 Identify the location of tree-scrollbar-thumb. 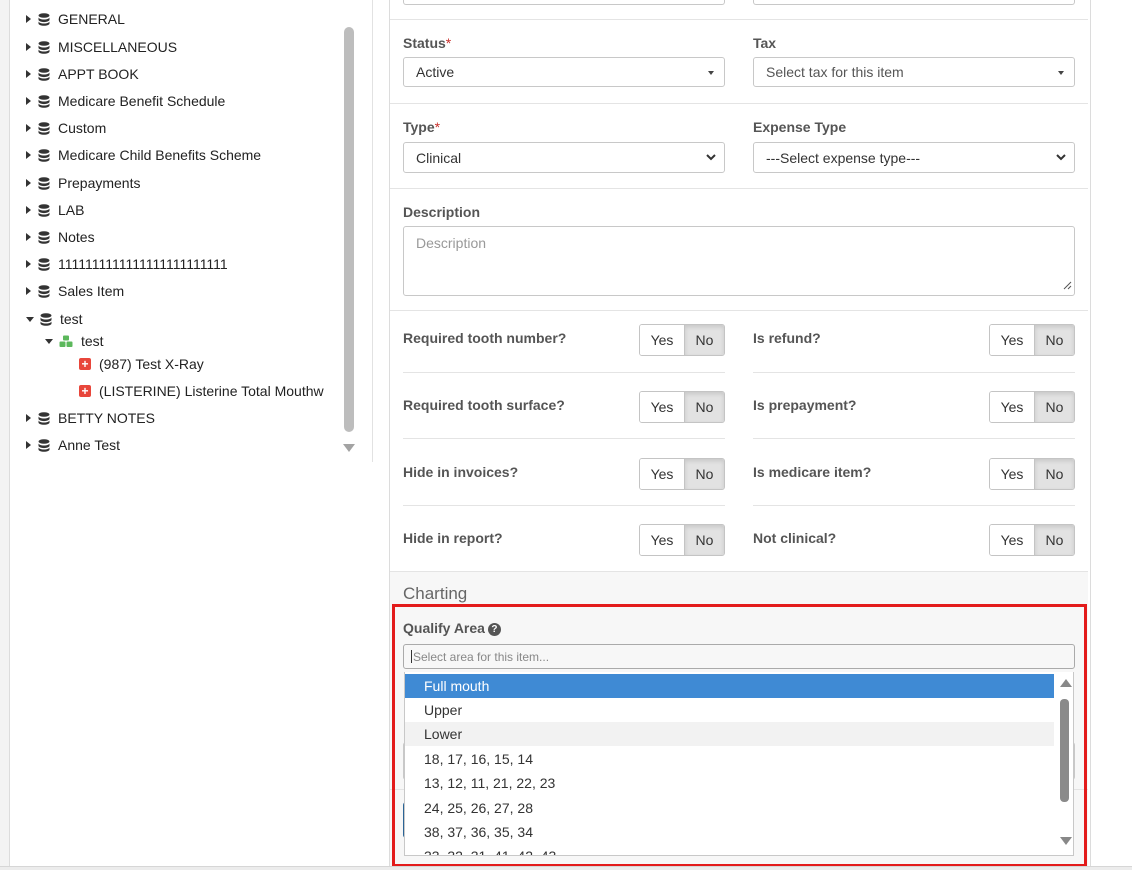
(349, 229).